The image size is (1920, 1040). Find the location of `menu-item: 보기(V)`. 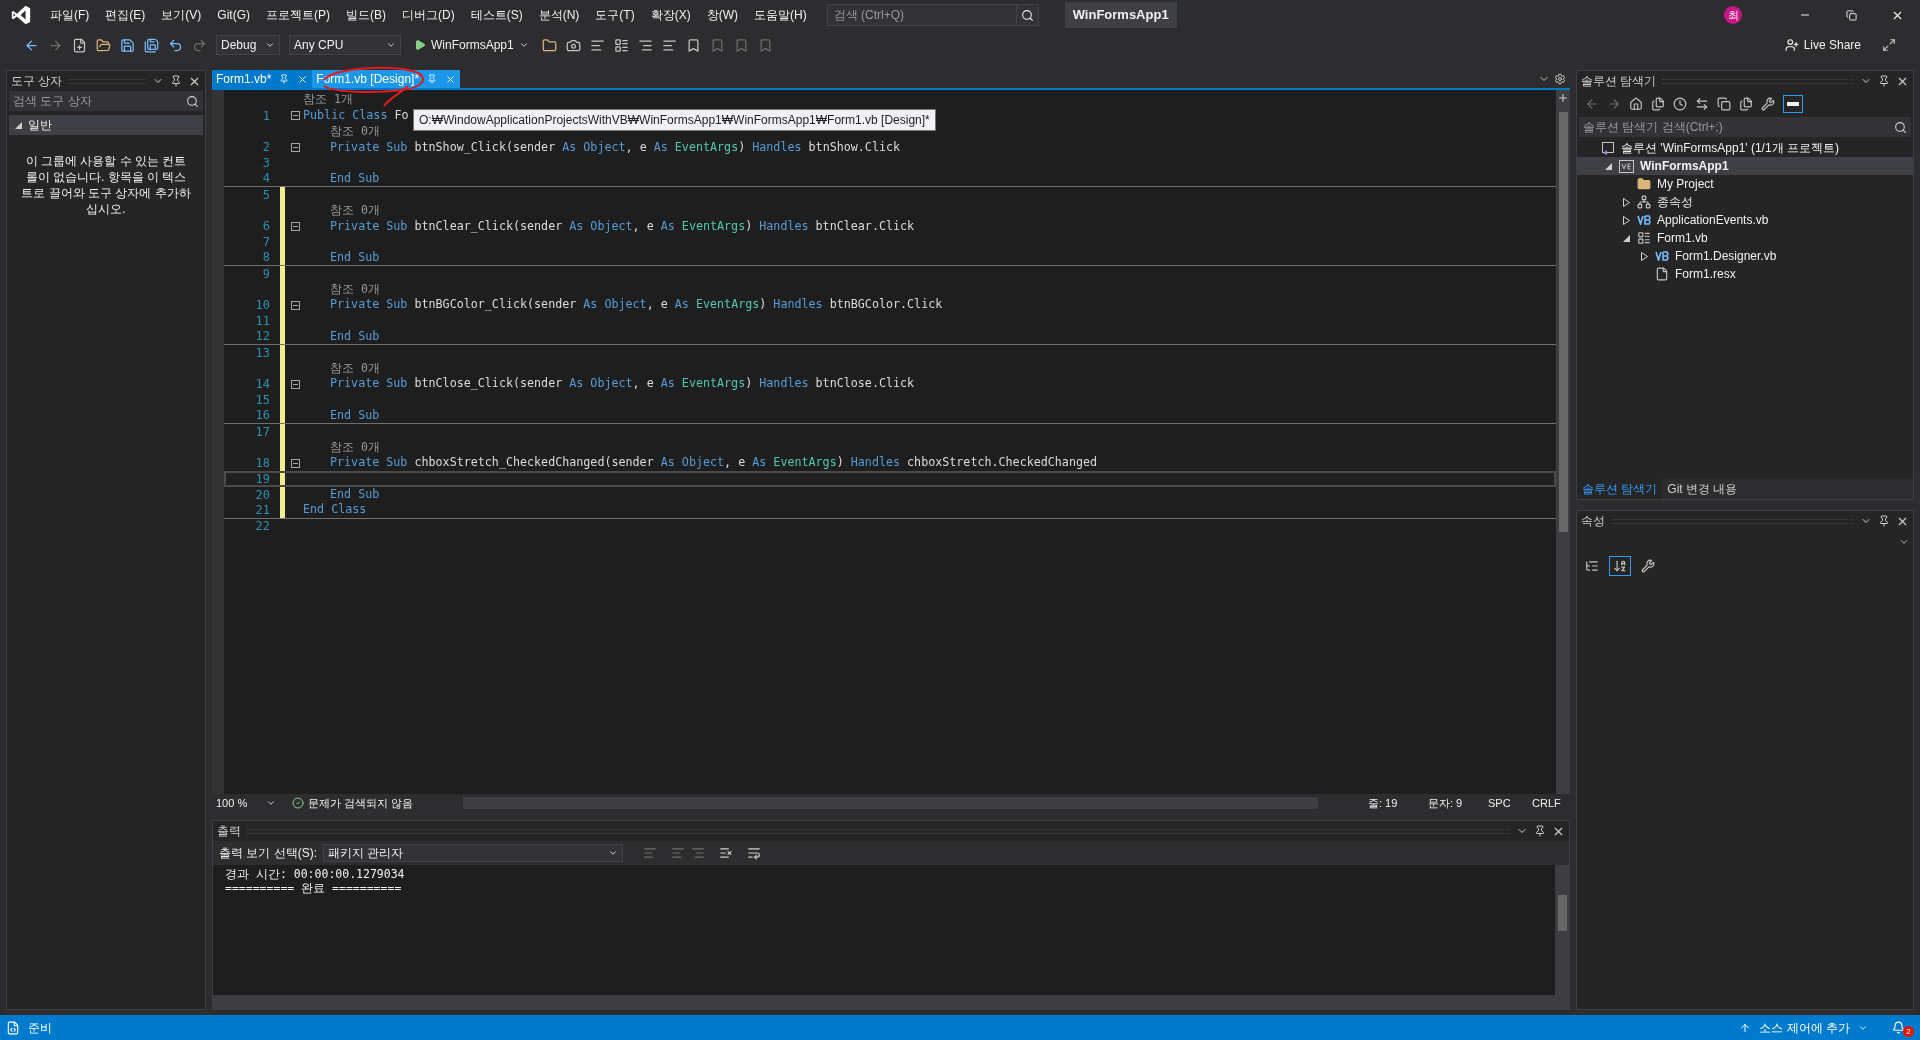

menu-item: 보기(V) is located at coordinates (181, 15).